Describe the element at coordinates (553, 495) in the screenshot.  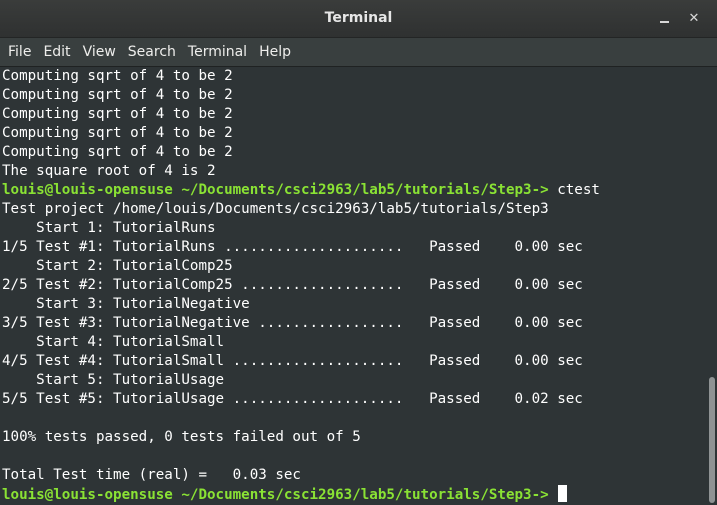
I see `command-text` at that location.